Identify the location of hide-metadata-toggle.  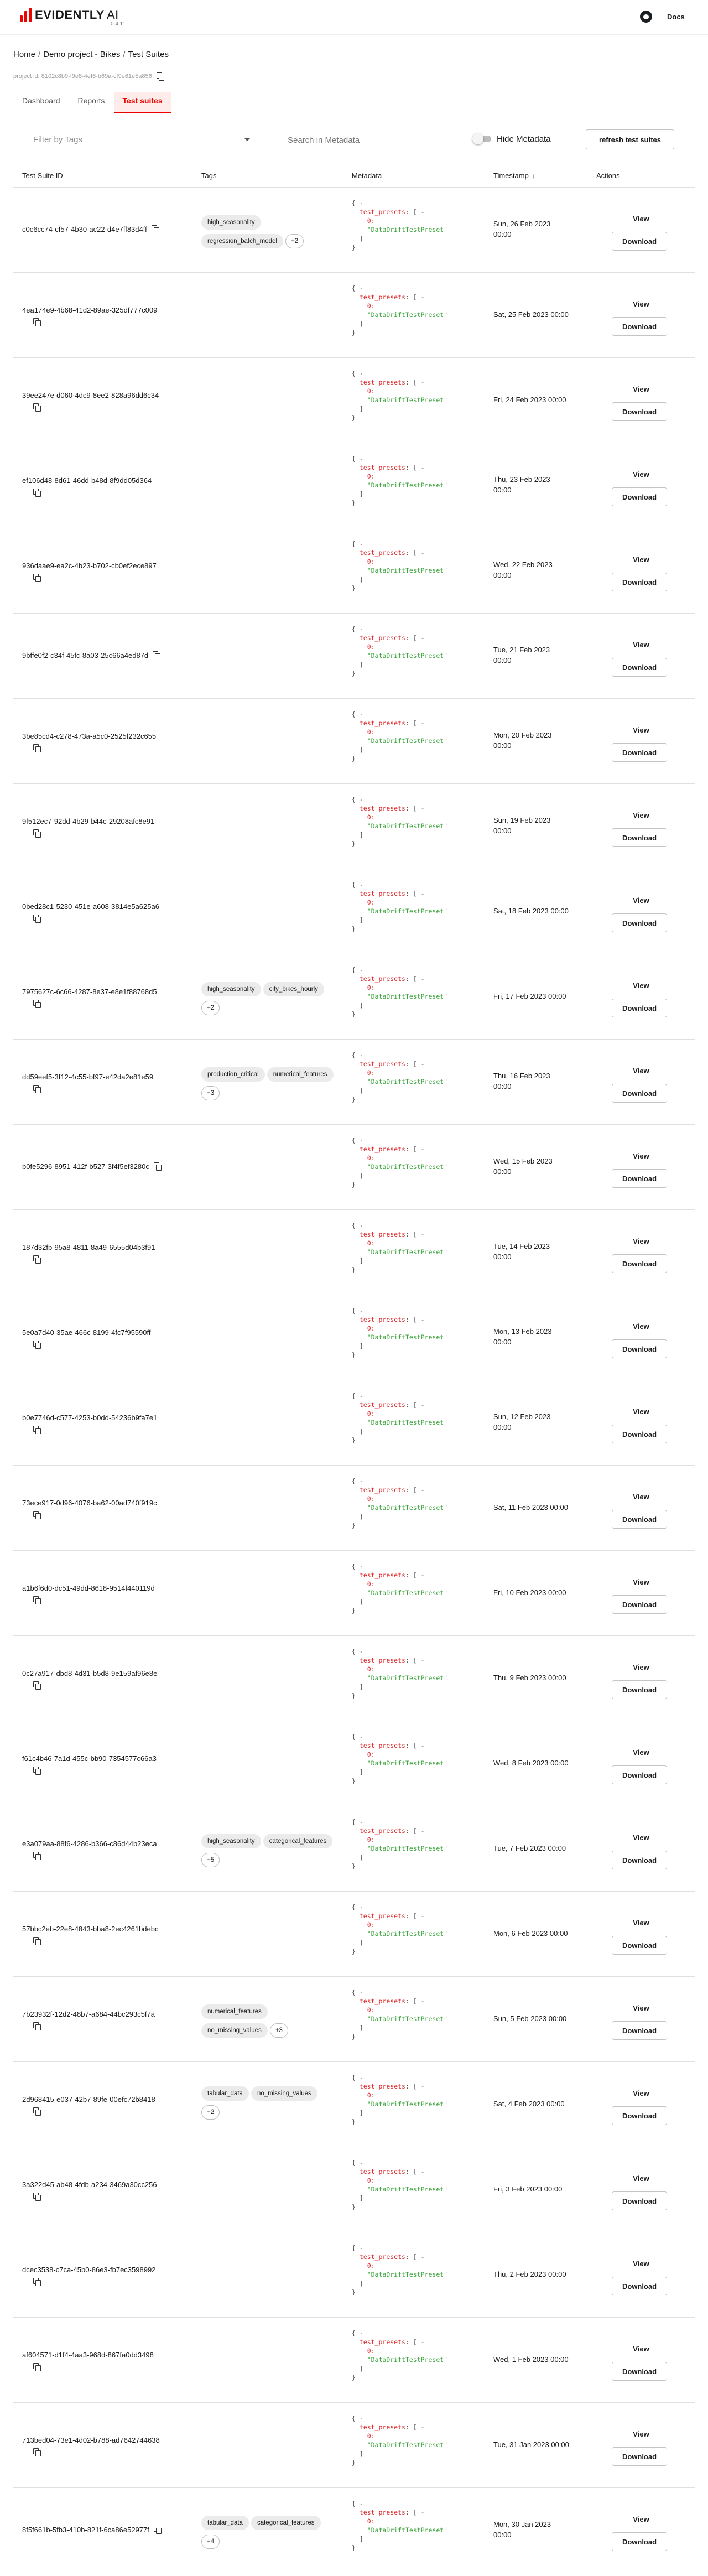
(482, 138).